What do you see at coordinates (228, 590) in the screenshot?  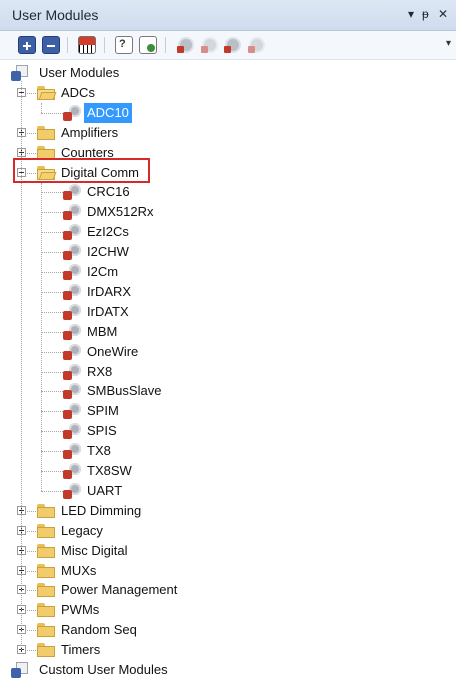 I see `tree-group: Power Management` at bounding box center [228, 590].